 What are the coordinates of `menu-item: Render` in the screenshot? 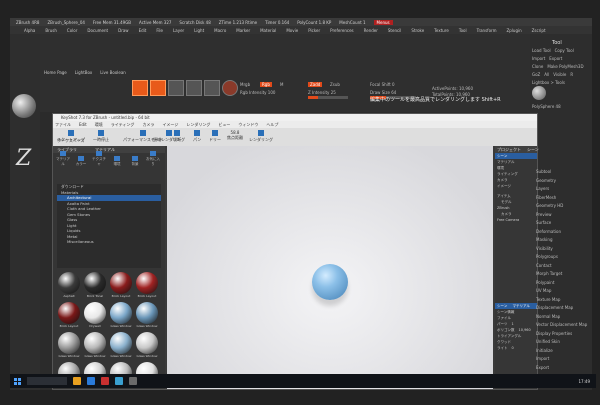 It's located at (371, 30).